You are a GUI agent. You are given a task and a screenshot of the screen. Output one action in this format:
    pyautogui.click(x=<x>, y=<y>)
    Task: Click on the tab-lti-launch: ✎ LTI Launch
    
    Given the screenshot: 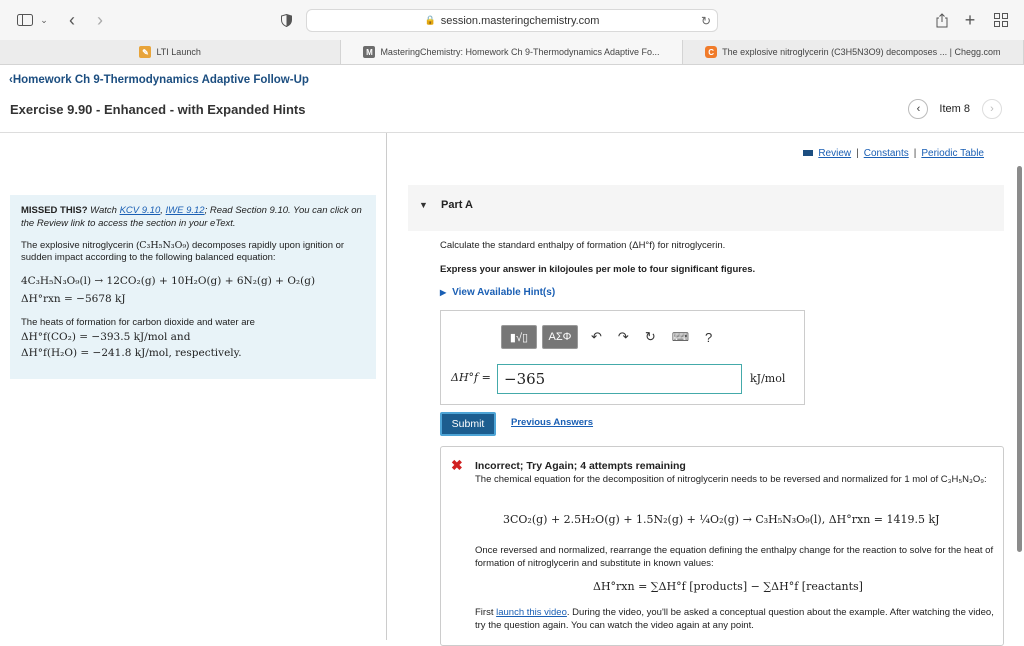 What is the action you would take?
    pyautogui.click(x=171, y=52)
    